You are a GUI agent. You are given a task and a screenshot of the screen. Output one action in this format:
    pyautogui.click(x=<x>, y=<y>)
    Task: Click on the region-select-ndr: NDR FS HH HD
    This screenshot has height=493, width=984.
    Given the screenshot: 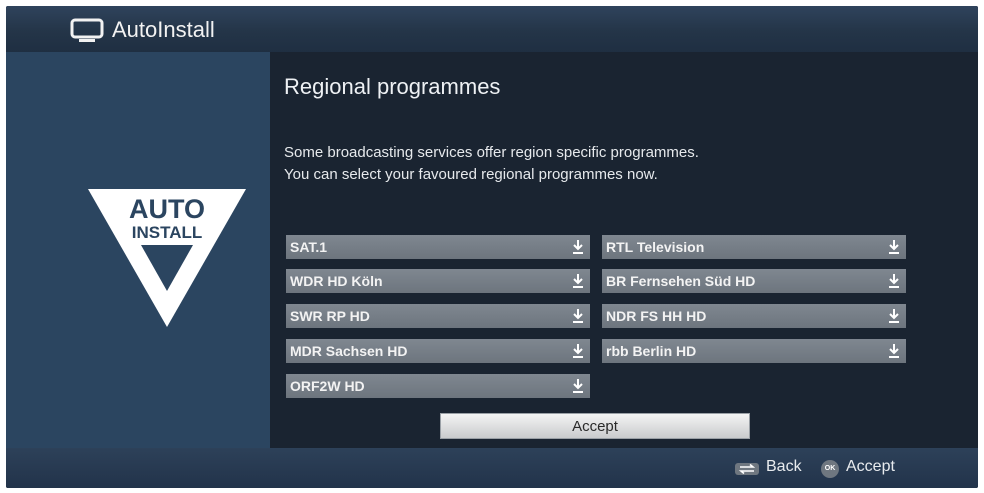 What is the action you would take?
    pyautogui.click(x=754, y=316)
    